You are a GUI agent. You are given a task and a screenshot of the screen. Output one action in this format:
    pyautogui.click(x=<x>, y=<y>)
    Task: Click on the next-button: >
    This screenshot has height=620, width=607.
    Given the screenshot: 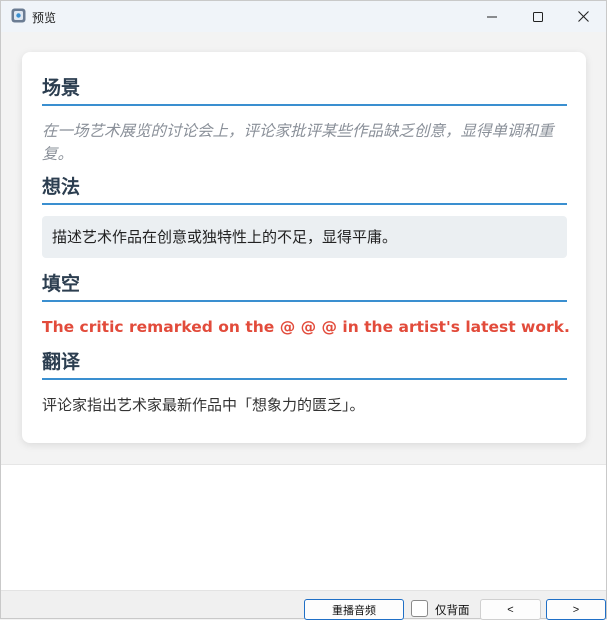 What is the action you would take?
    pyautogui.click(x=576, y=609)
    